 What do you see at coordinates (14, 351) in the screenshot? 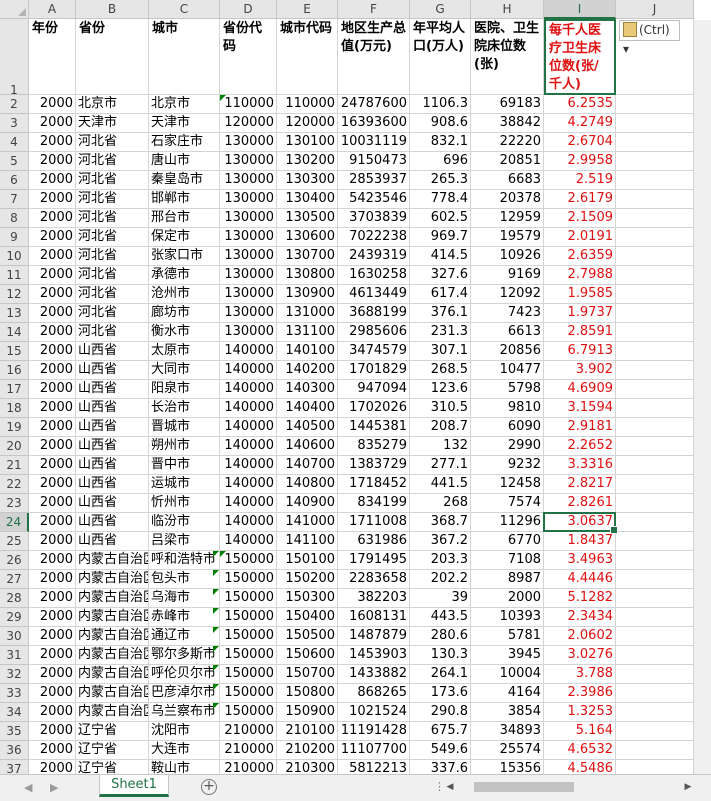
I see `row-header: 15` at bounding box center [14, 351].